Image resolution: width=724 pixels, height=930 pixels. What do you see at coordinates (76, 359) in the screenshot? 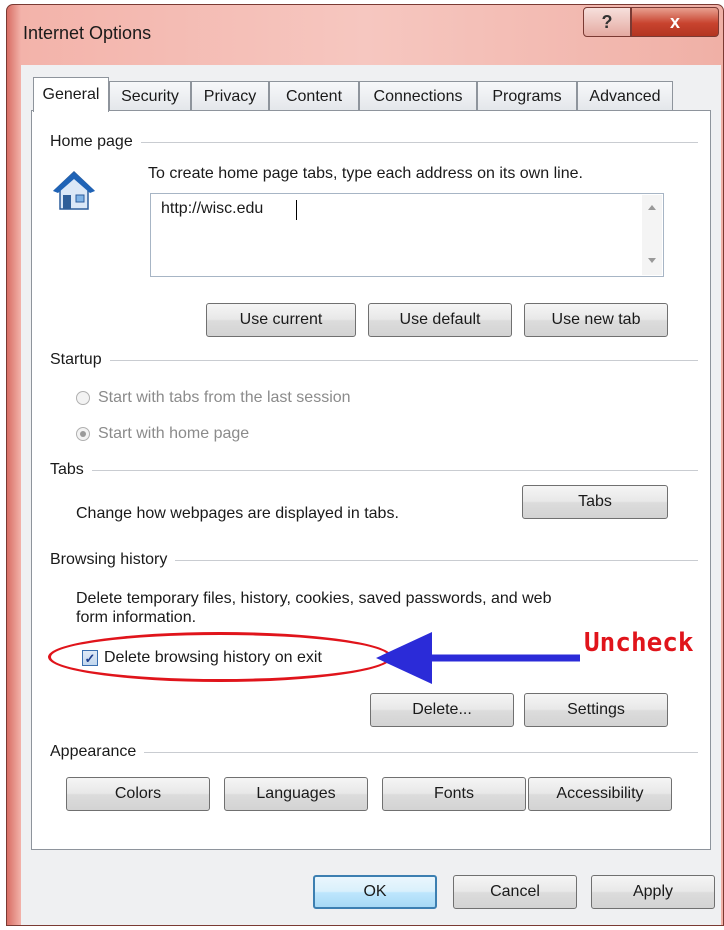
I see `startup-heading: Startup` at bounding box center [76, 359].